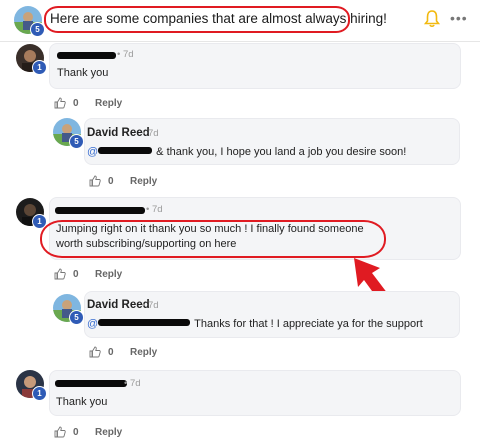 The height and width of the screenshot is (448, 480). Describe the element at coordinates (459, 18) in the screenshot. I see `more-icon: •••` at that location.